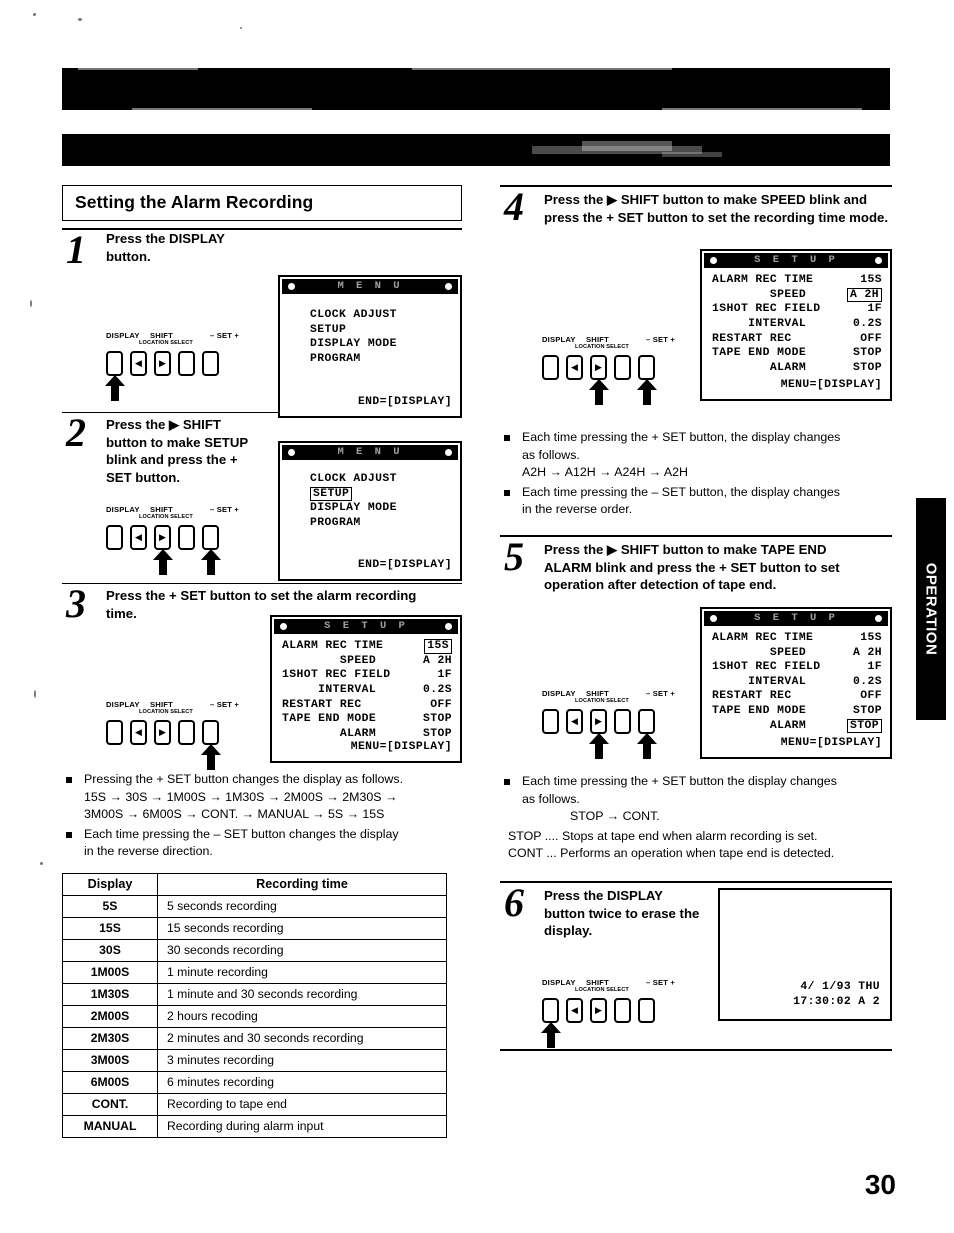 The image size is (954, 1233). Describe the element at coordinates (880, 1184) in the screenshot. I see `page-number: 30` at that location.